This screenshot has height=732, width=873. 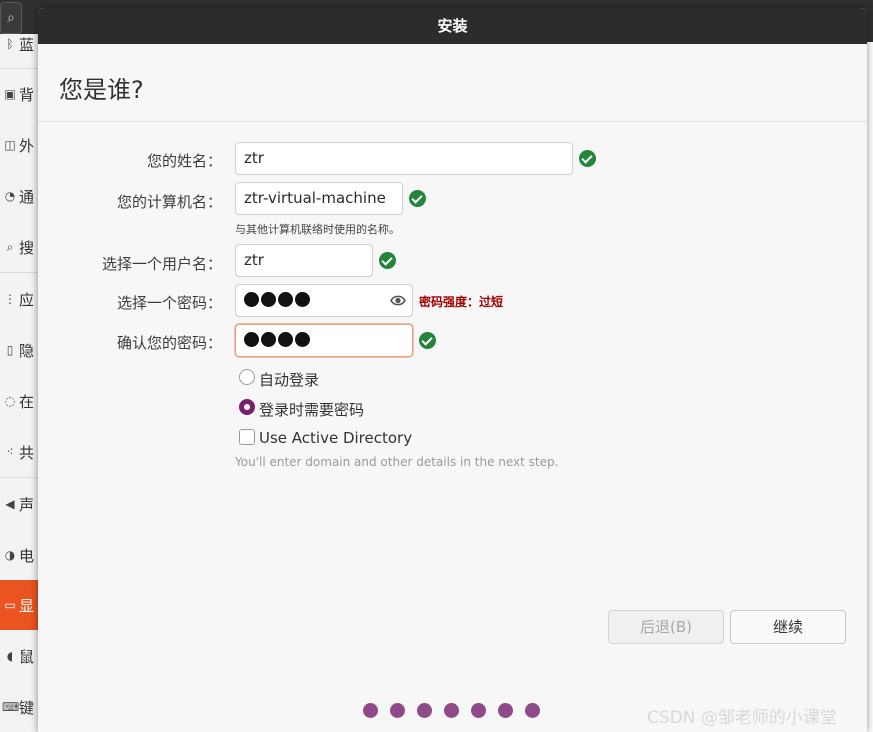 What do you see at coordinates (20, 44) in the screenshot?
I see `sidebar-item-bluetooth: ᛒ蓝` at bounding box center [20, 44].